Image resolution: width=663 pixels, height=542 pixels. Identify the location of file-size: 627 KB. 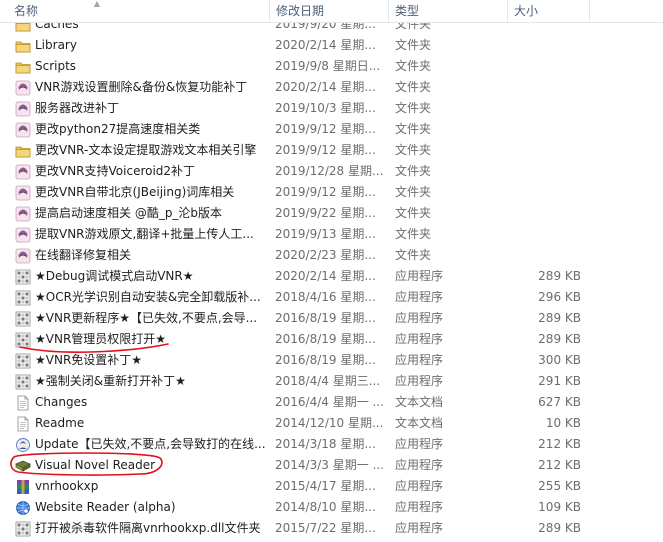
(559, 402).